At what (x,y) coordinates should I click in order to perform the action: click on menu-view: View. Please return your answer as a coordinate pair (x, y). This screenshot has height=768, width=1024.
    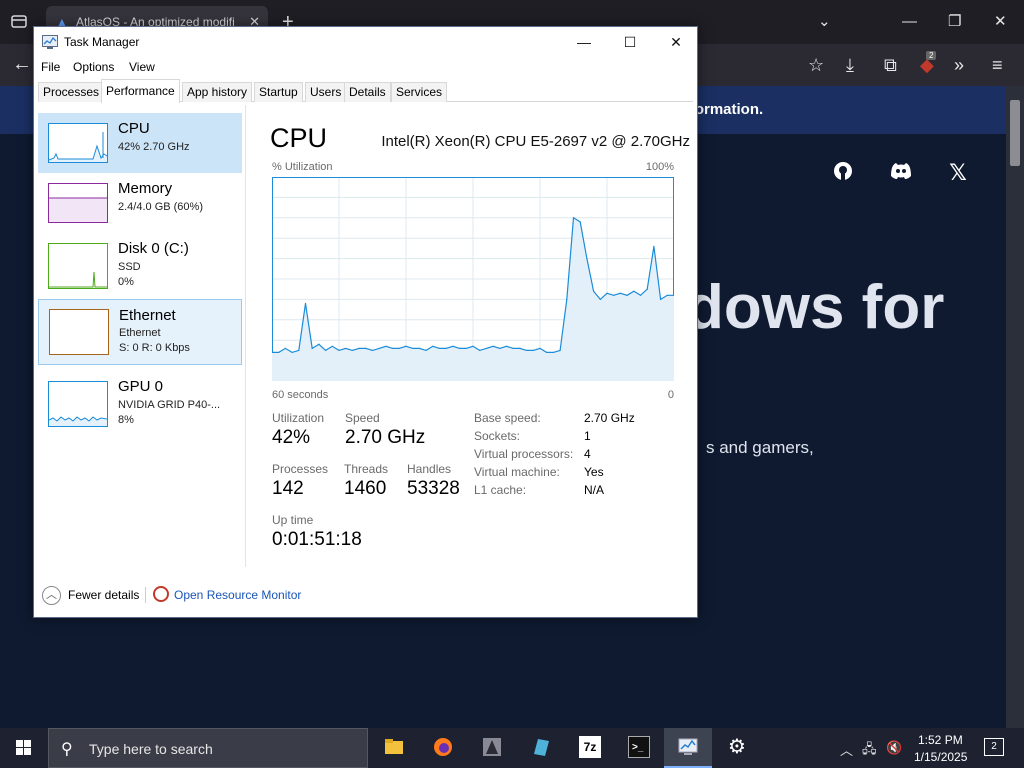
    Looking at the image, I should click on (142, 67).